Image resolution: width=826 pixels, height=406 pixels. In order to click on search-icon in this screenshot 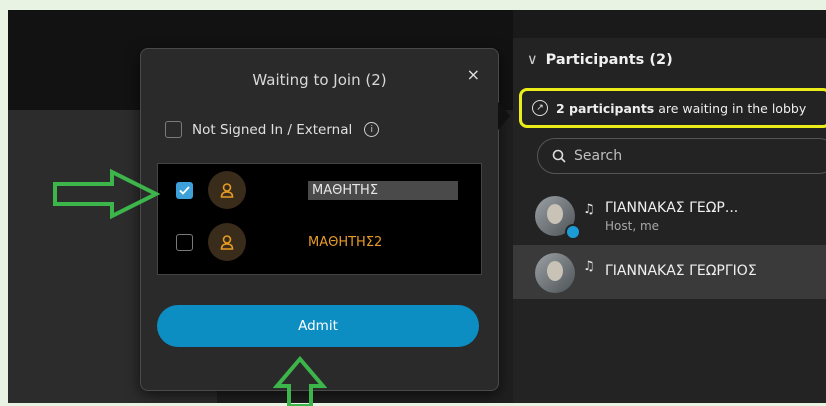, I will do `click(559, 156)`.